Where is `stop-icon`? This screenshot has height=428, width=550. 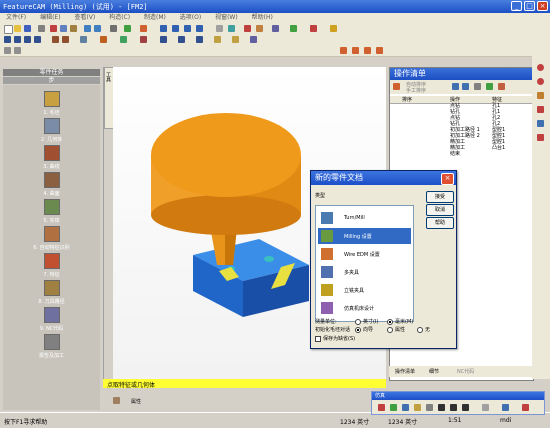
stop-icon is located at coordinates (313, 28).